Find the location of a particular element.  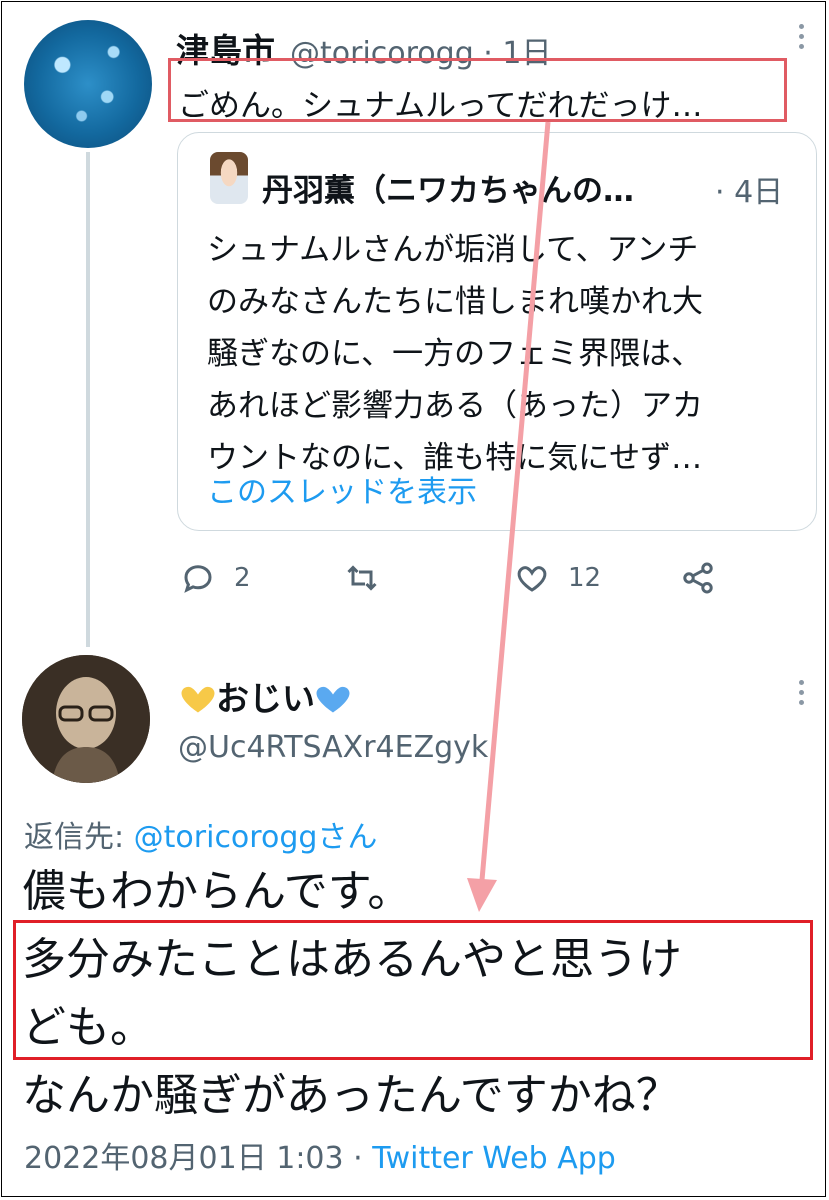

tweet2-meta: 2022年08月01日 1:03 · Twitter Web App is located at coordinates (320, 1155).